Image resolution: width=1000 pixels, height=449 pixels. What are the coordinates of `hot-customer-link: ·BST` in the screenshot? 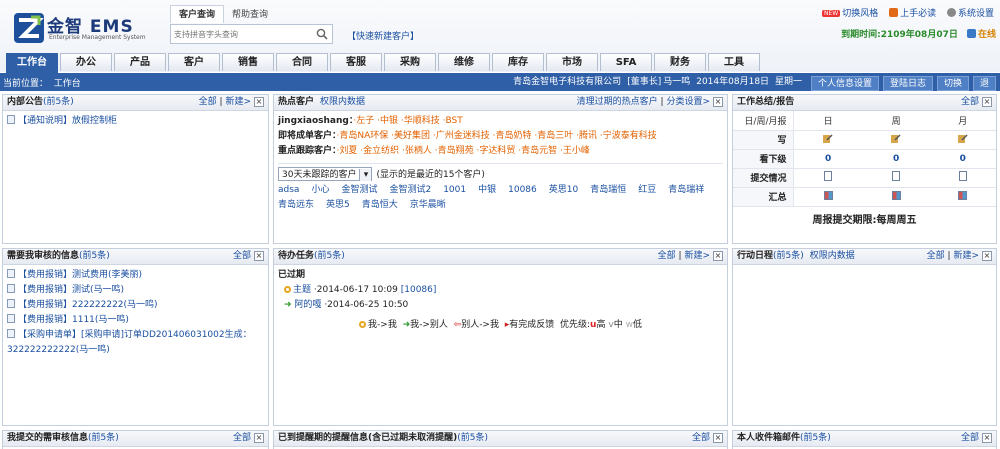 It's located at (453, 121).